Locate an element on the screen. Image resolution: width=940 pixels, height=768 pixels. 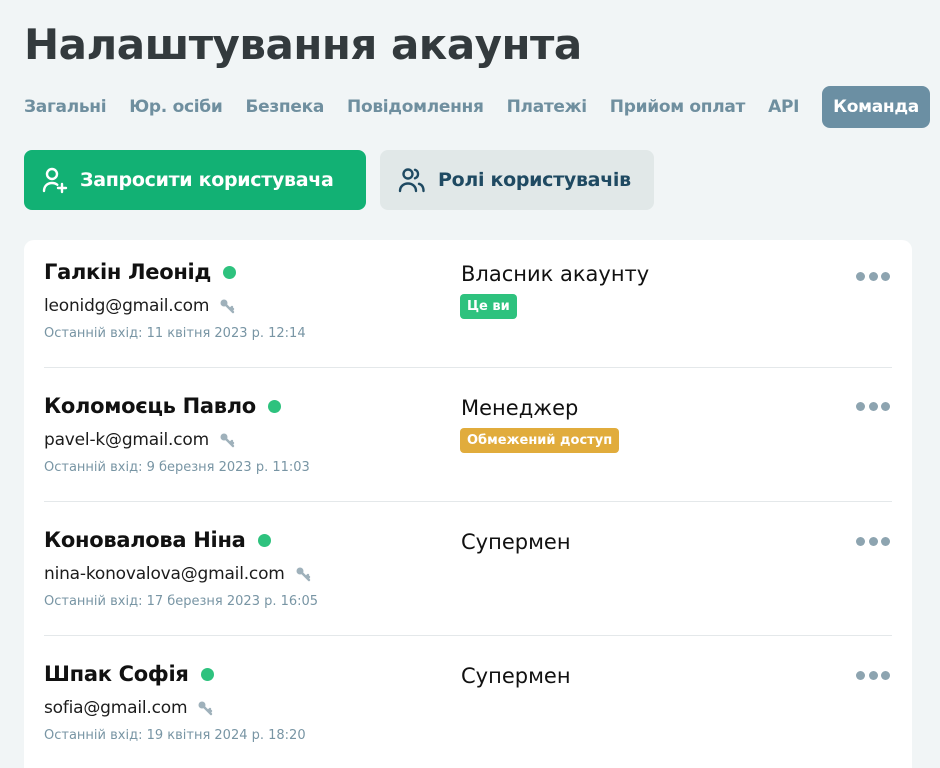
member-email: sofia@gmail.com is located at coordinates (128, 708).